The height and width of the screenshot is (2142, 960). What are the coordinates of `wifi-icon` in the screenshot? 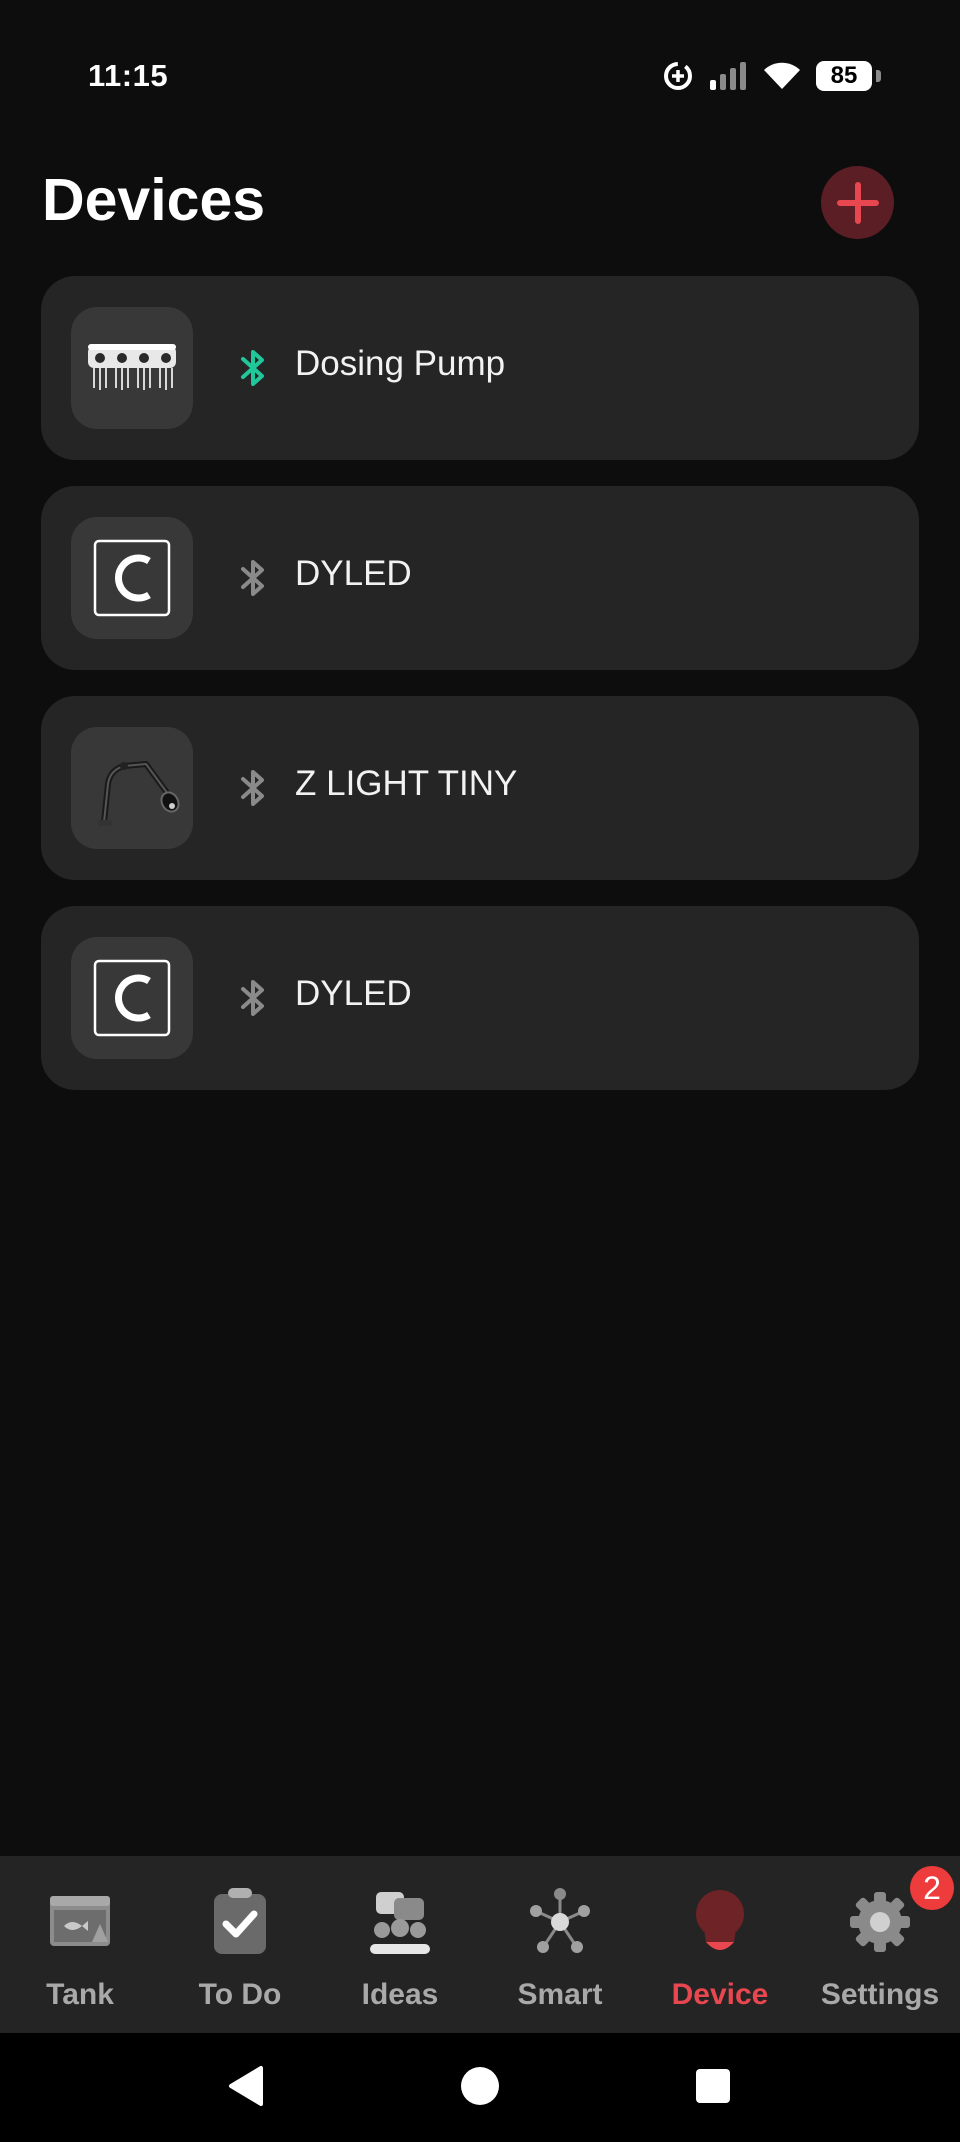 It's located at (782, 75).